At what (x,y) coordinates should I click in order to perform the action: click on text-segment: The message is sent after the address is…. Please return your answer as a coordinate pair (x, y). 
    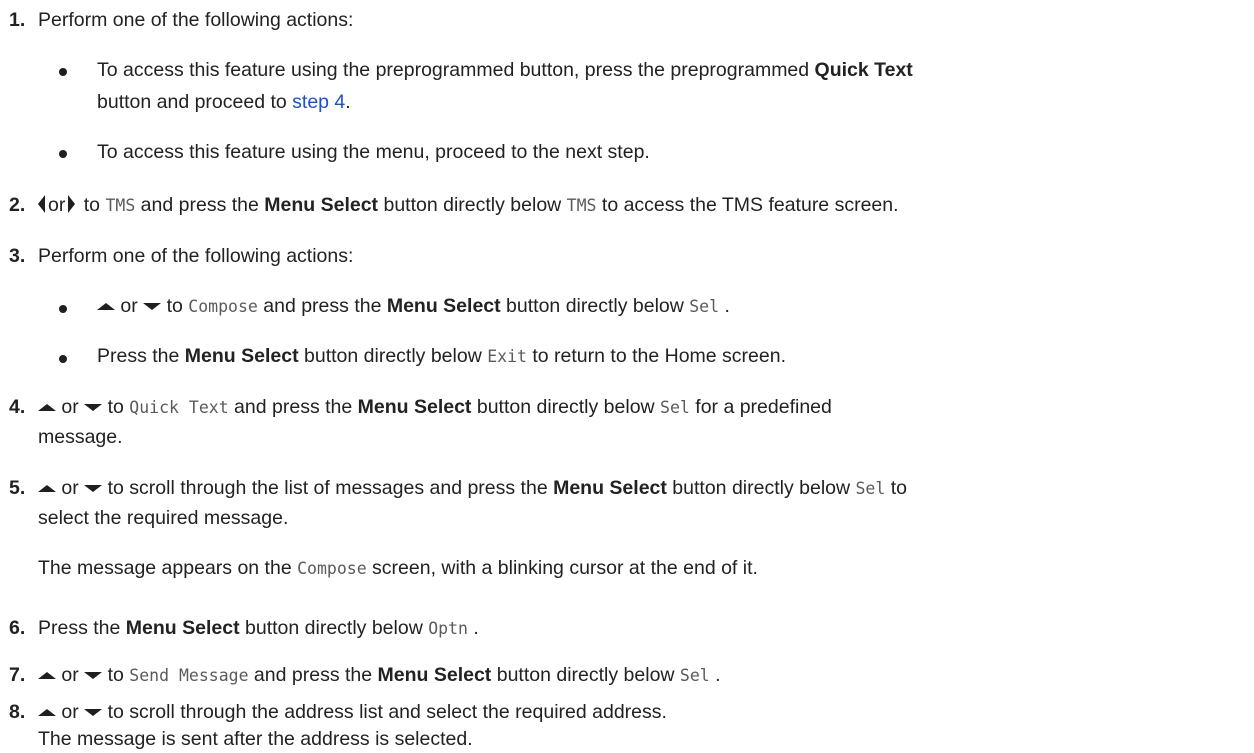
    Looking at the image, I should click on (255, 739).